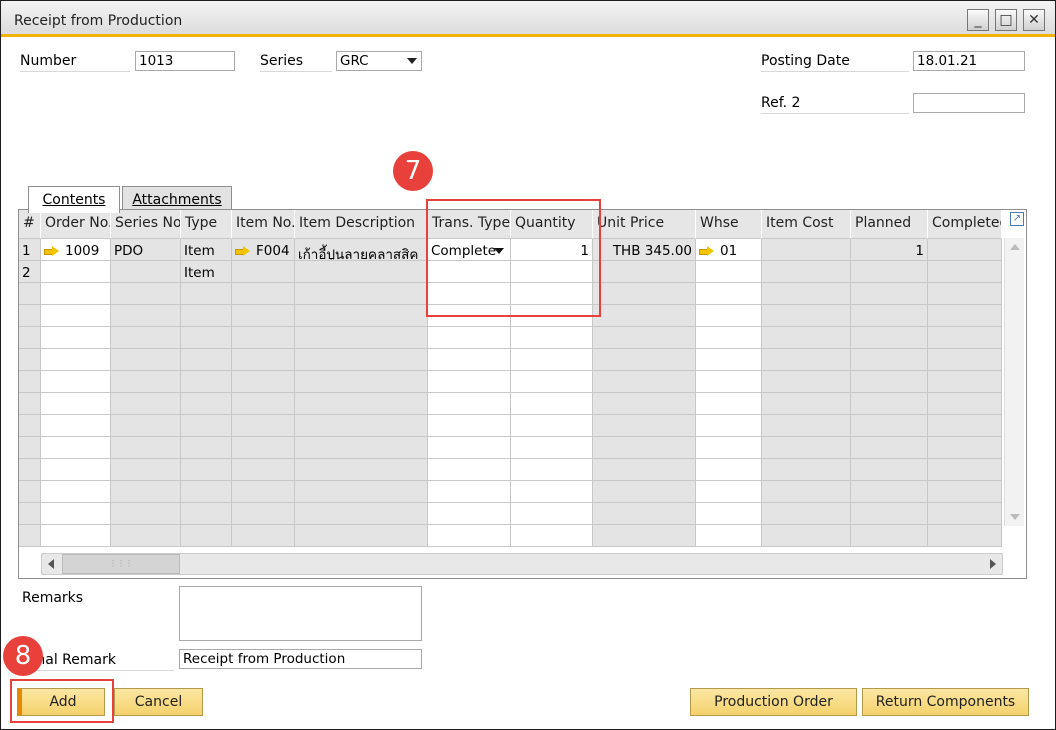  What do you see at coordinates (499, 251) in the screenshot?
I see `chevron-down-icon` at bounding box center [499, 251].